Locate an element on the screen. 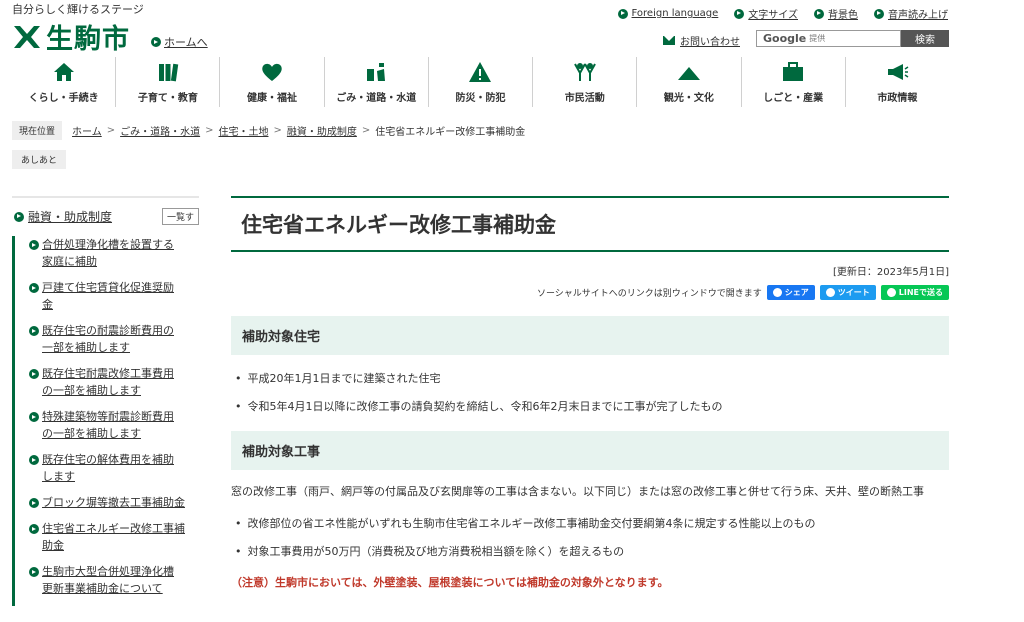 The image size is (1024, 622). sidebar-item: 既存住宅の解体費用を補助 します is located at coordinates (114, 468).